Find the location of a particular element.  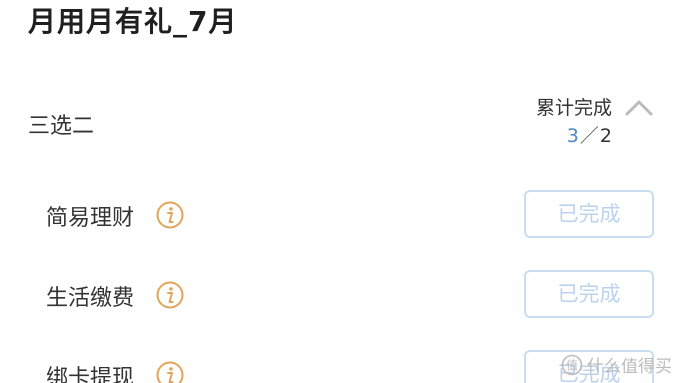

watermark-logo-icon: 值 is located at coordinates (572, 364).